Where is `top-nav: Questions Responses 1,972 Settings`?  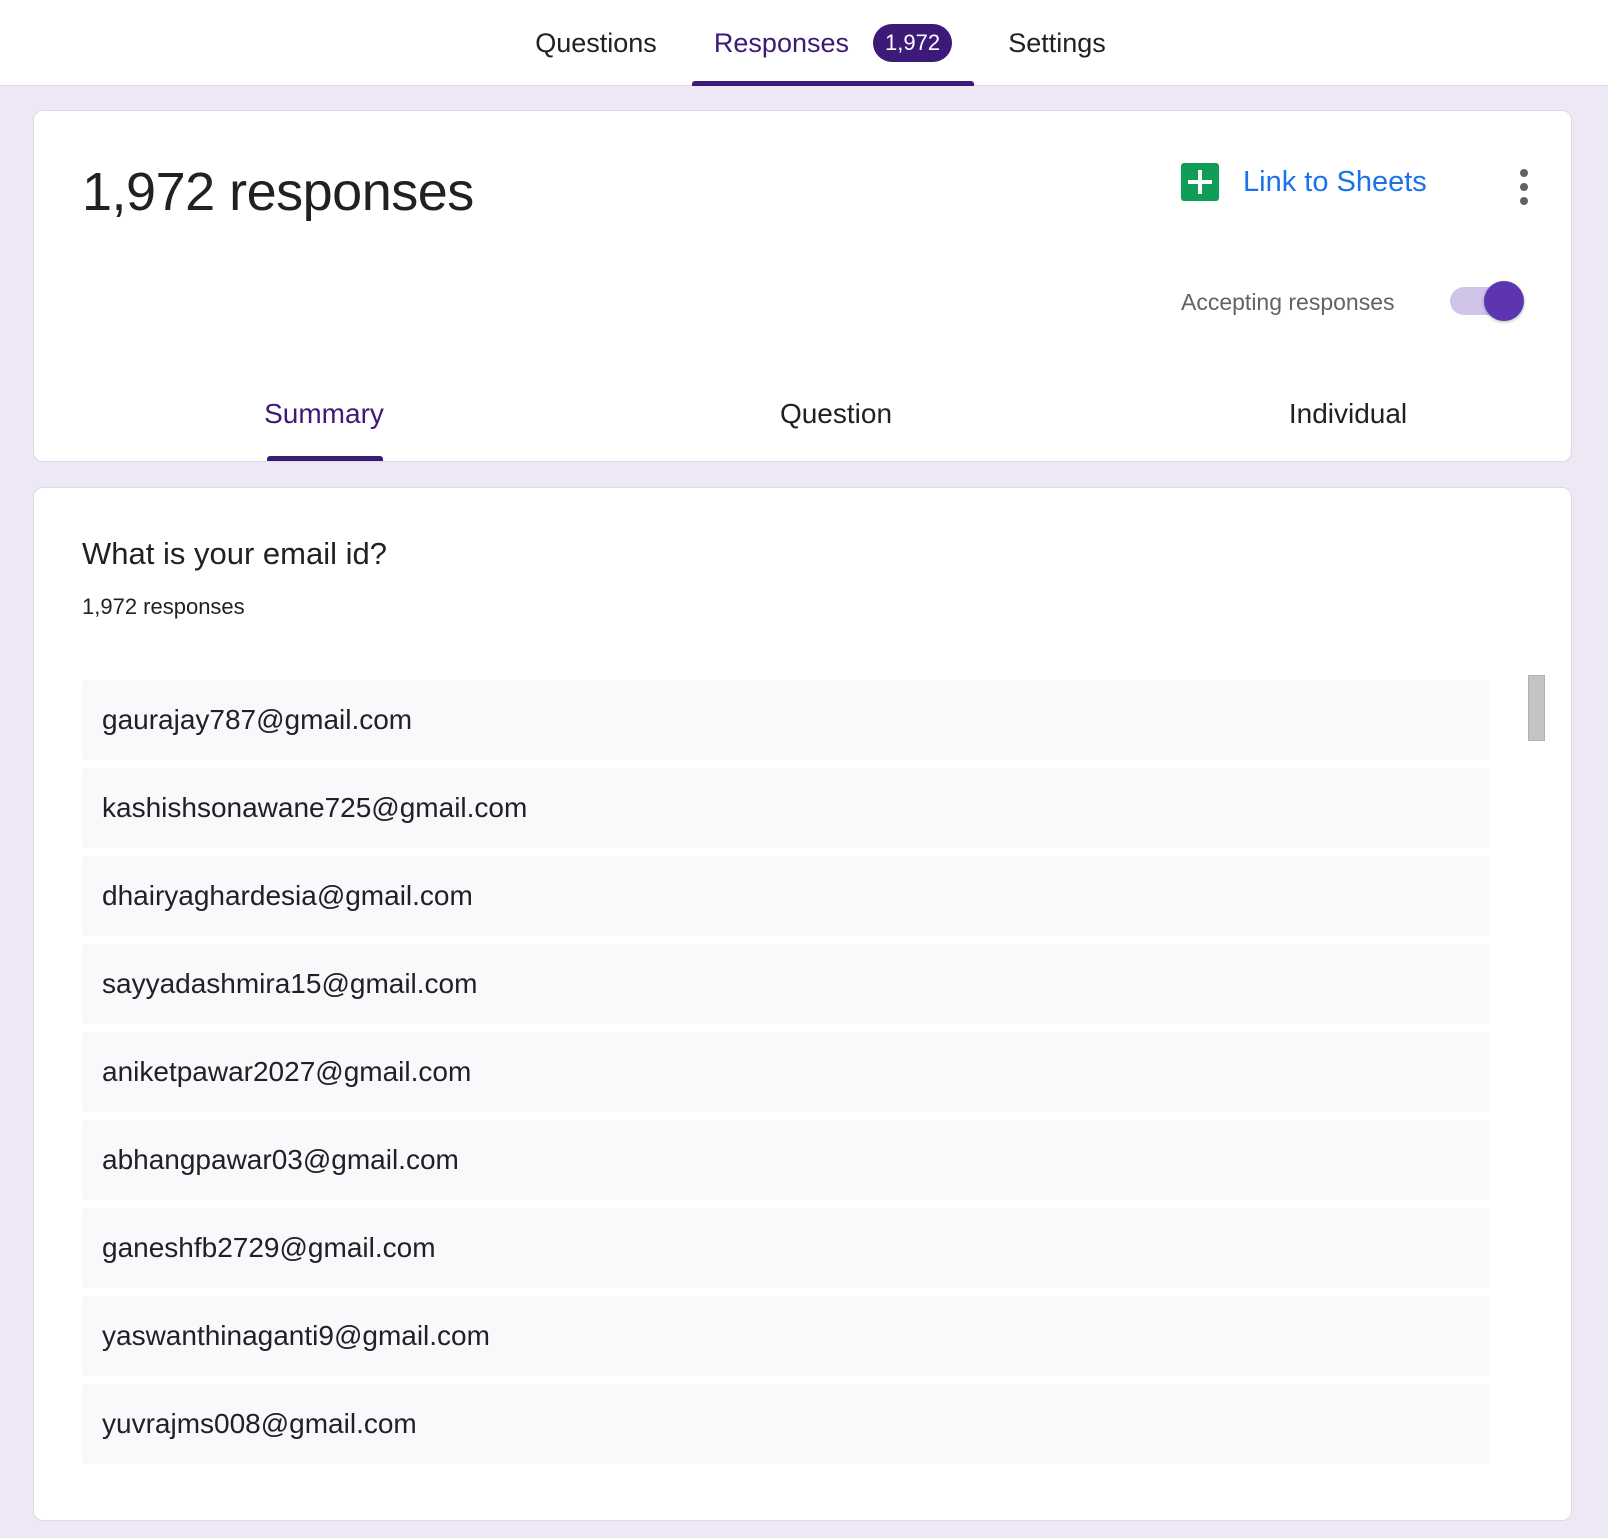 top-nav: Questions Responses 1,972 Settings is located at coordinates (804, 43).